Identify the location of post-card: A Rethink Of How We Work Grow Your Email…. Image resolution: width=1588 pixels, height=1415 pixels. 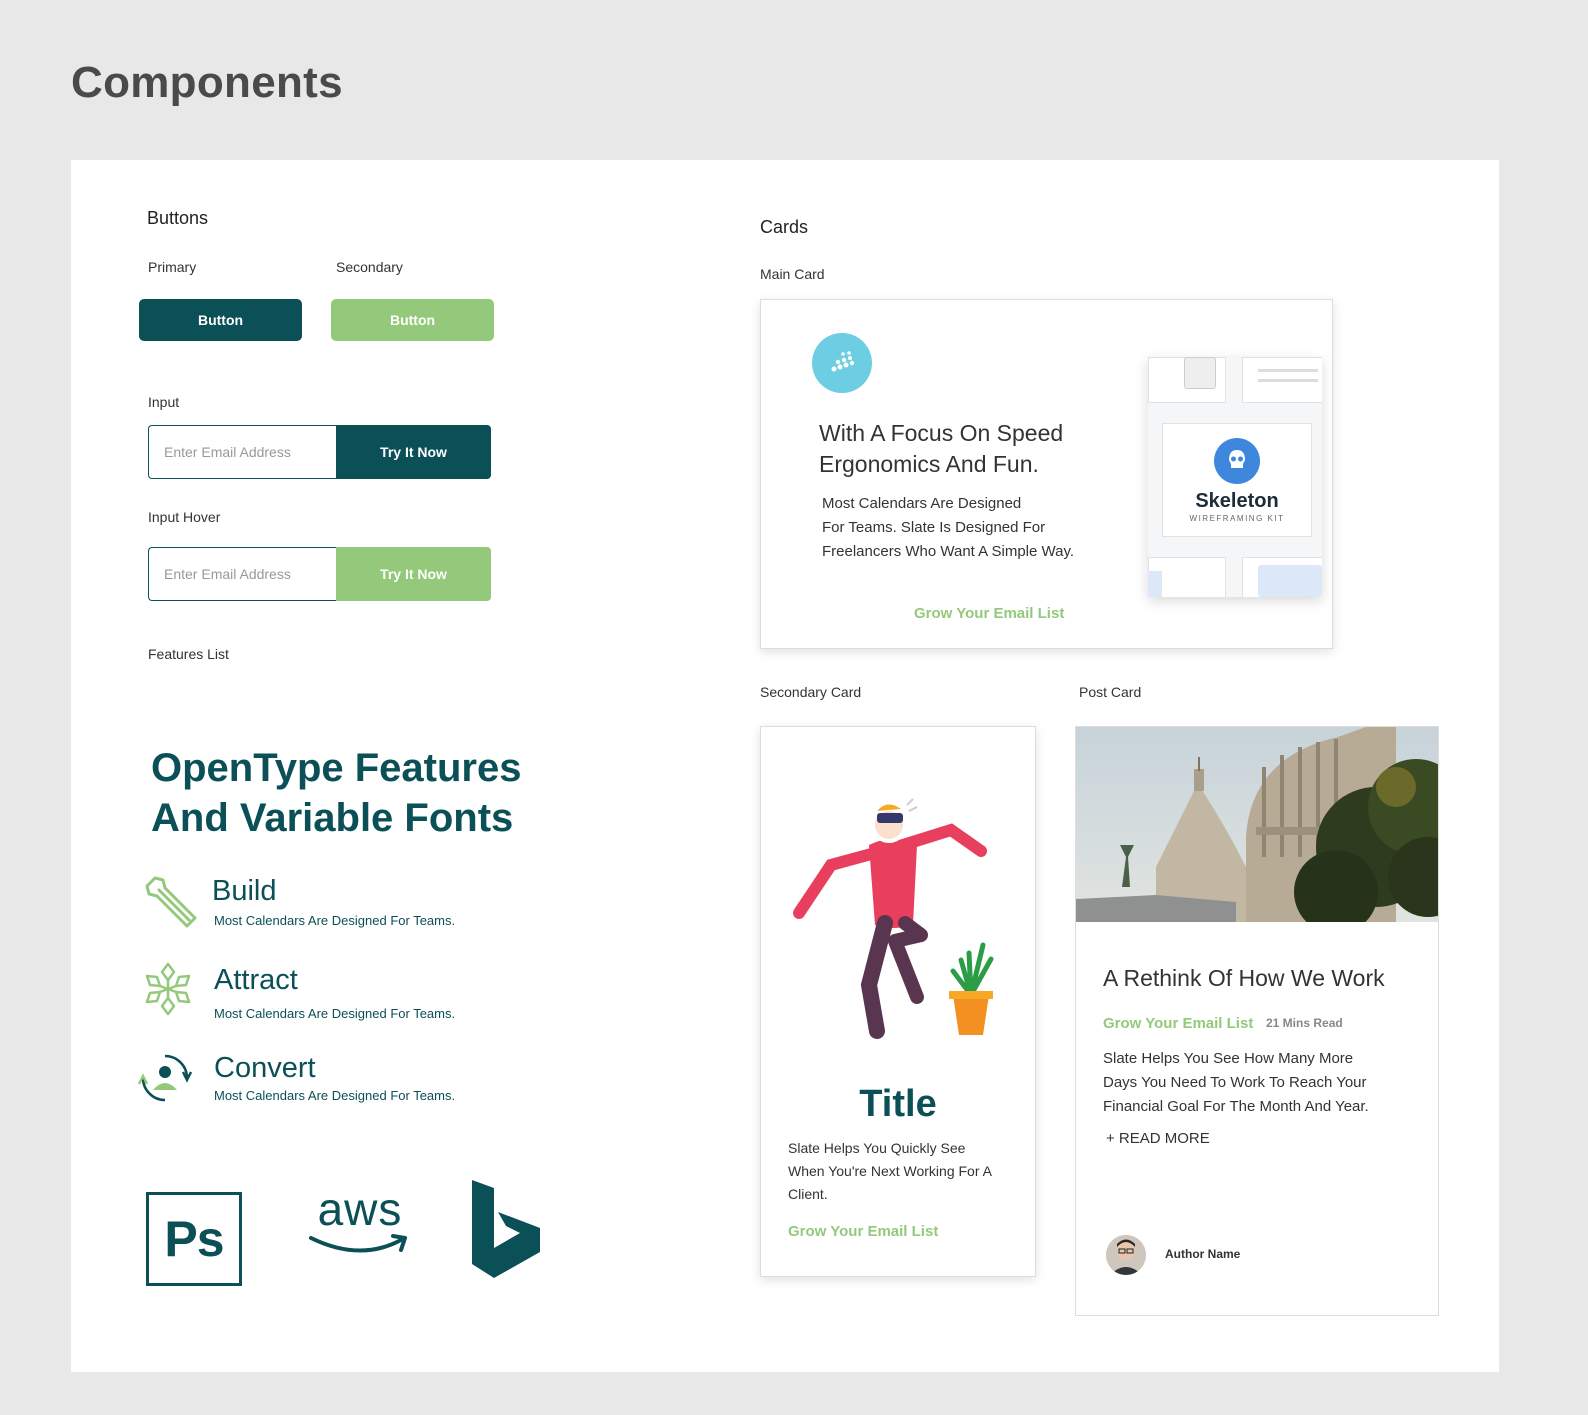
(1257, 1021).